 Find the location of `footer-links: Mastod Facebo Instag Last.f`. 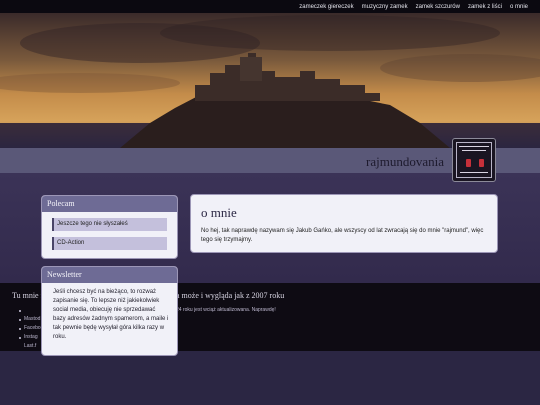

footer-links: Mastod Facebo Instag Last.f is located at coordinates (30, 328).